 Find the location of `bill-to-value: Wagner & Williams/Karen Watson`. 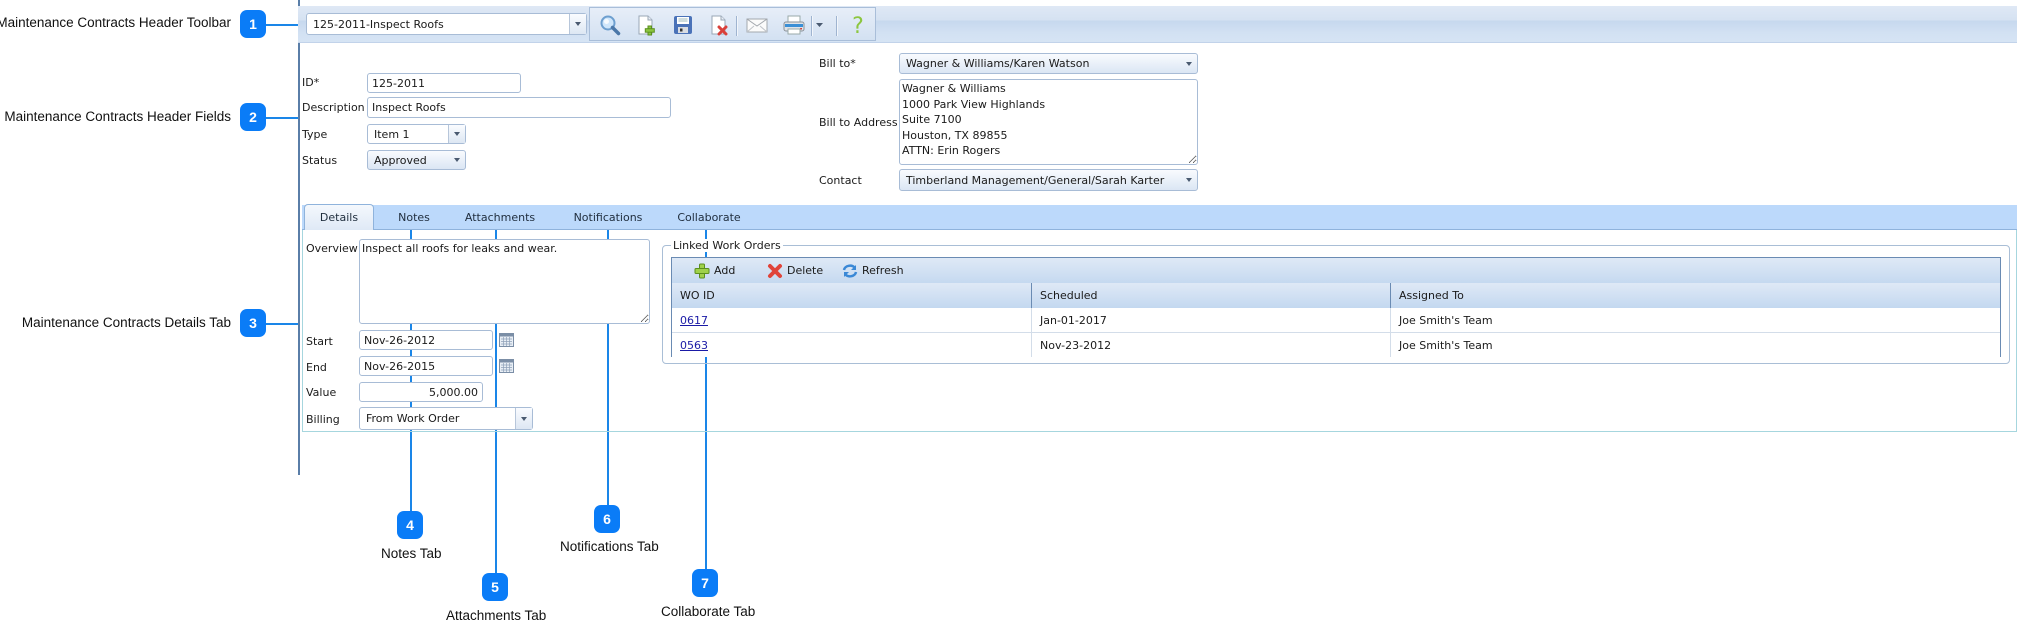

bill-to-value: Wagner & Williams/Karen Watson is located at coordinates (998, 63).